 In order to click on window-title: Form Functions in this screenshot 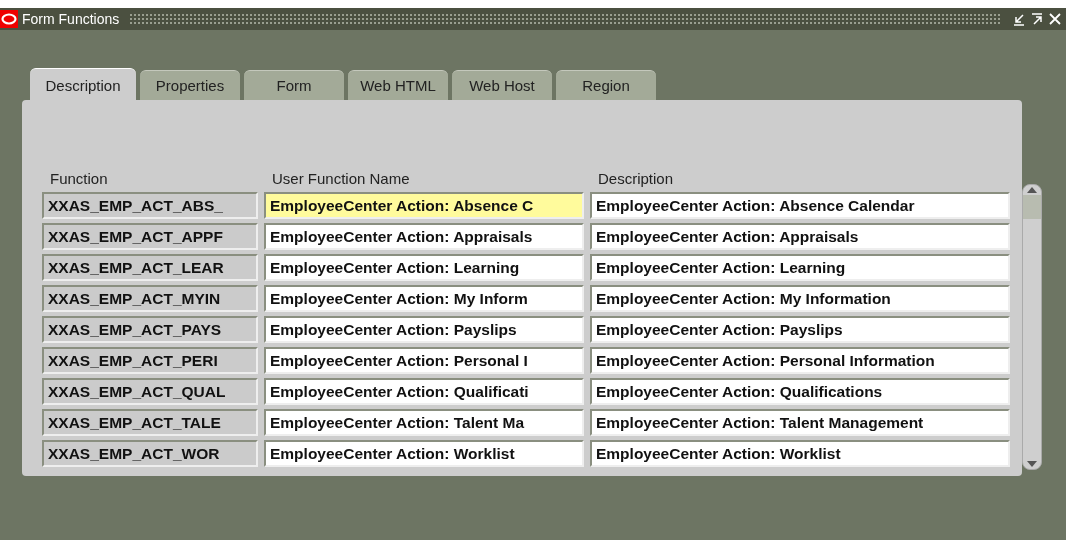, I will do `click(71, 19)`.